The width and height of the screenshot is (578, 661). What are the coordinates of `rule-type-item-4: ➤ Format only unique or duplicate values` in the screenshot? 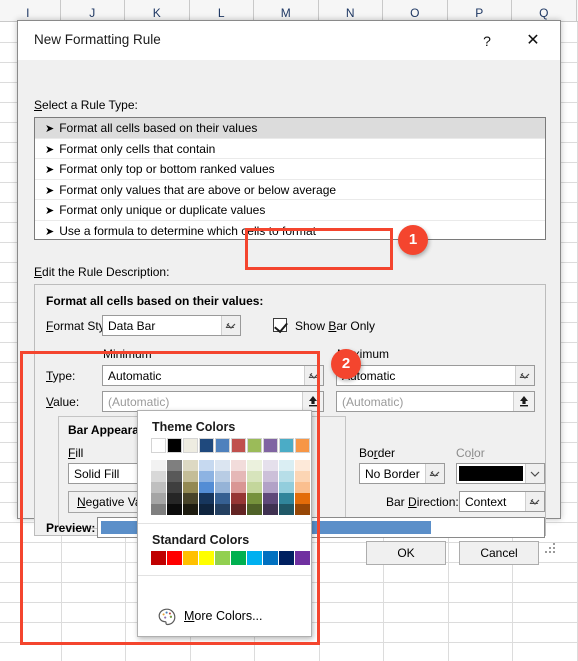 It's located at (290, 210).